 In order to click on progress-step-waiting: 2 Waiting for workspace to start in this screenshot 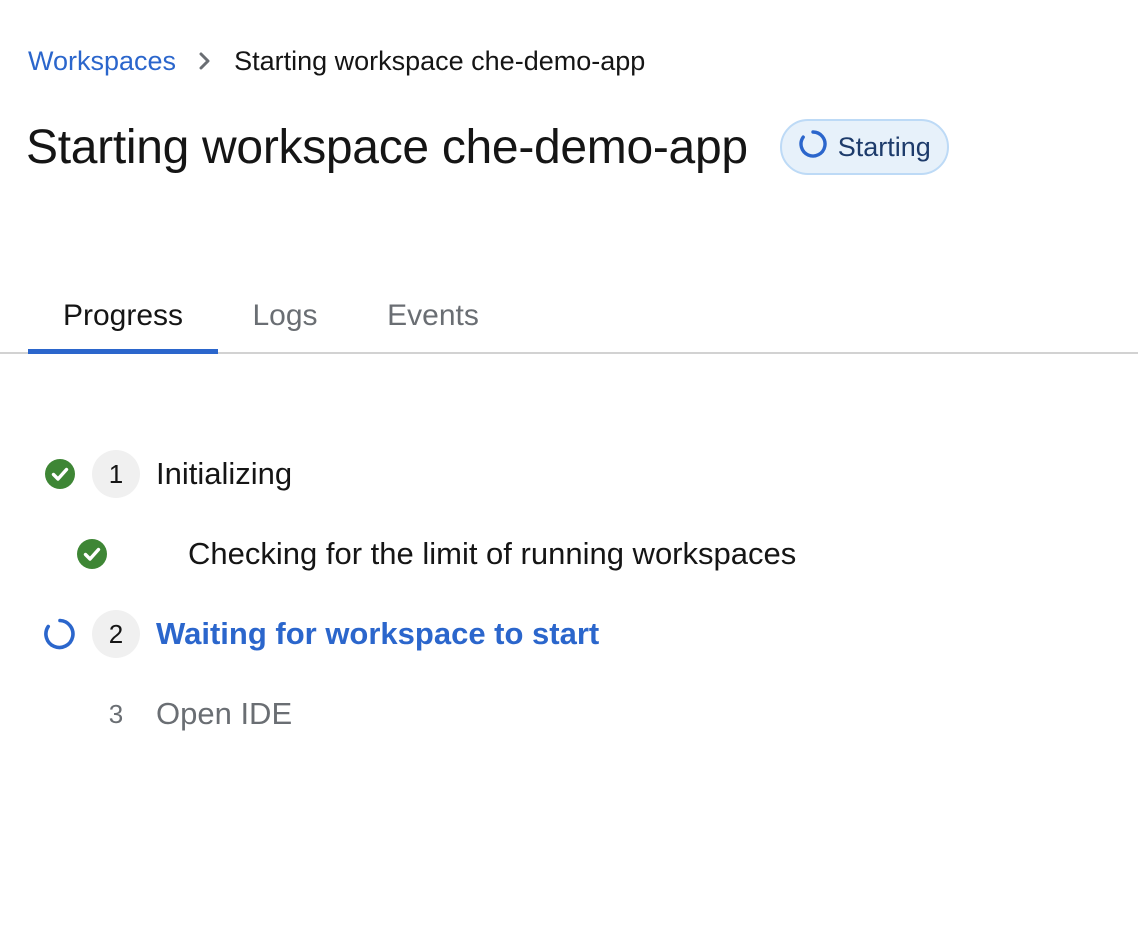, I will do `click(400, 634)`.